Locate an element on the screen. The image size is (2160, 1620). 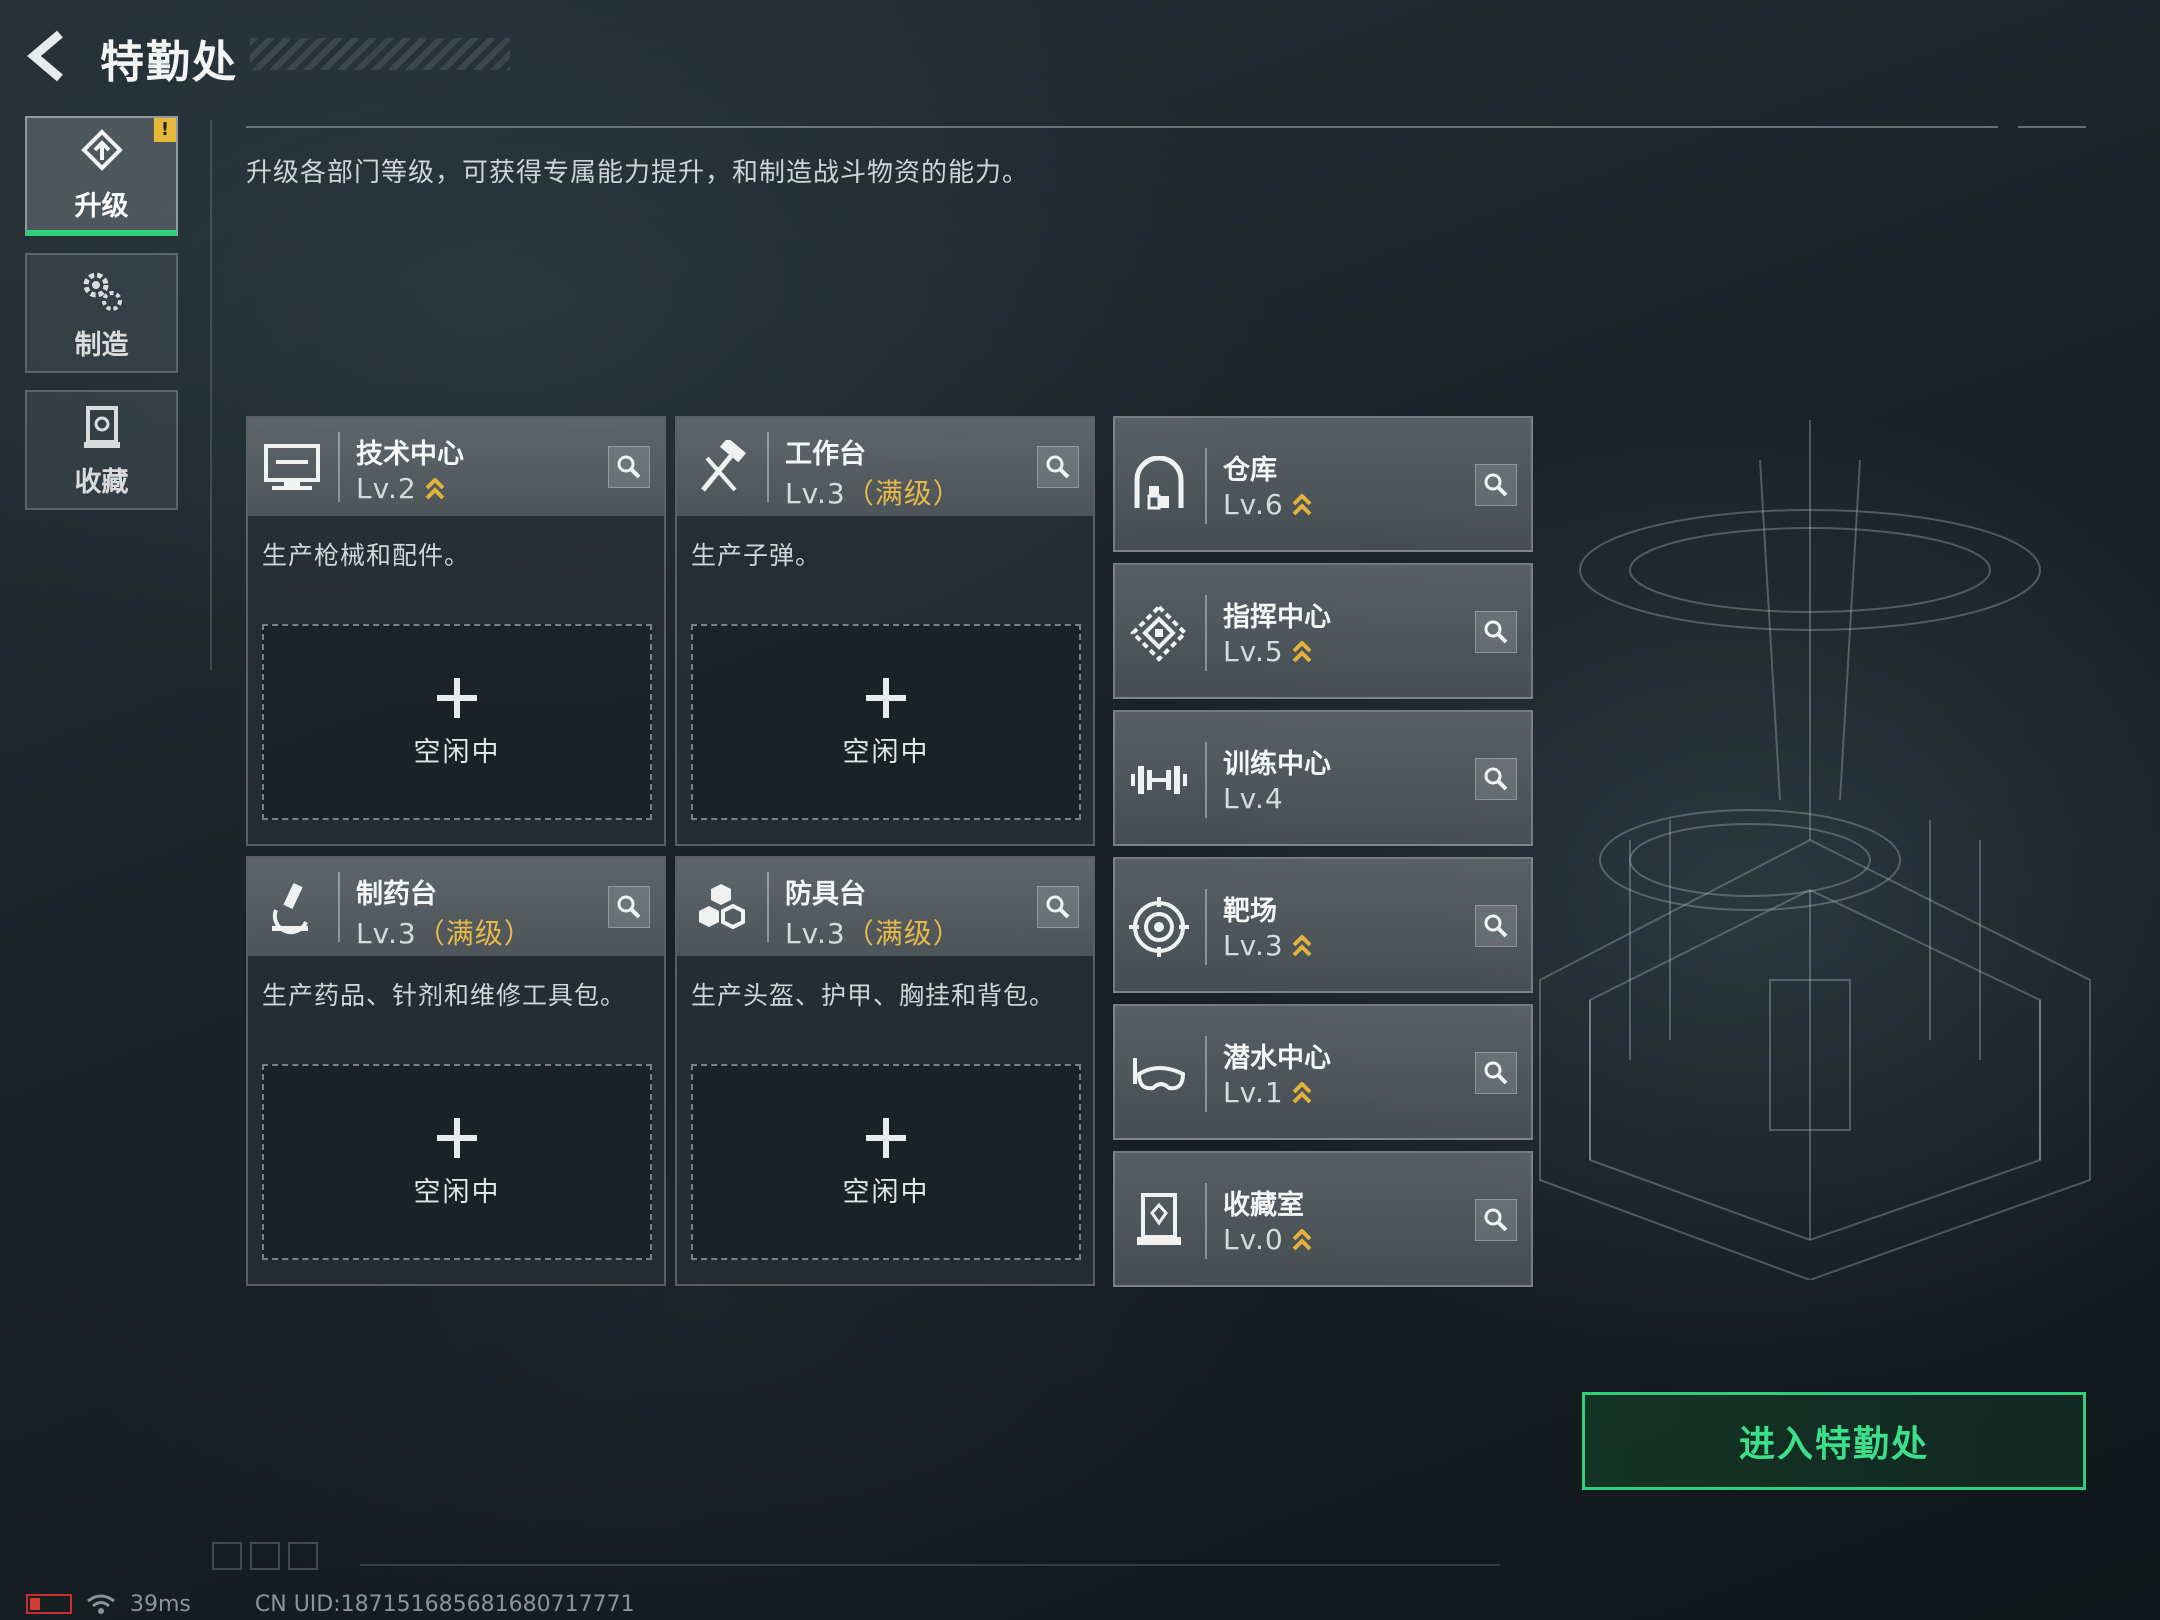
tab-craft-label: 制造 is located at coordinates (101, 345).